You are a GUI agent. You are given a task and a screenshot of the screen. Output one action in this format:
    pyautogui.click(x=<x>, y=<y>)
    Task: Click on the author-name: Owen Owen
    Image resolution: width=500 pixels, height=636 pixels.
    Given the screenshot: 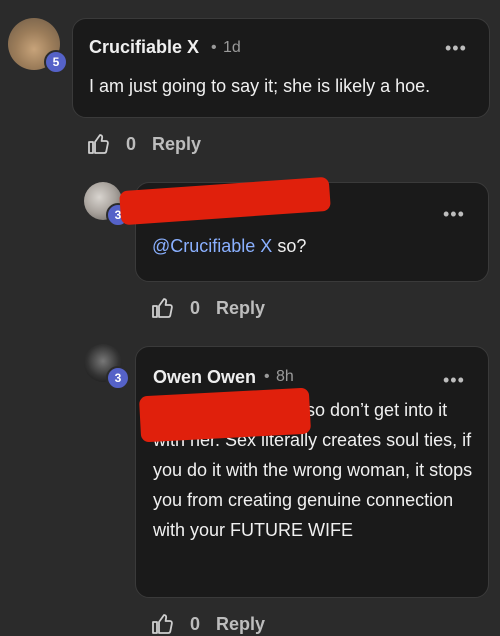 What is the action you would take?
    pyautogui.click(x=204, y=377)
    